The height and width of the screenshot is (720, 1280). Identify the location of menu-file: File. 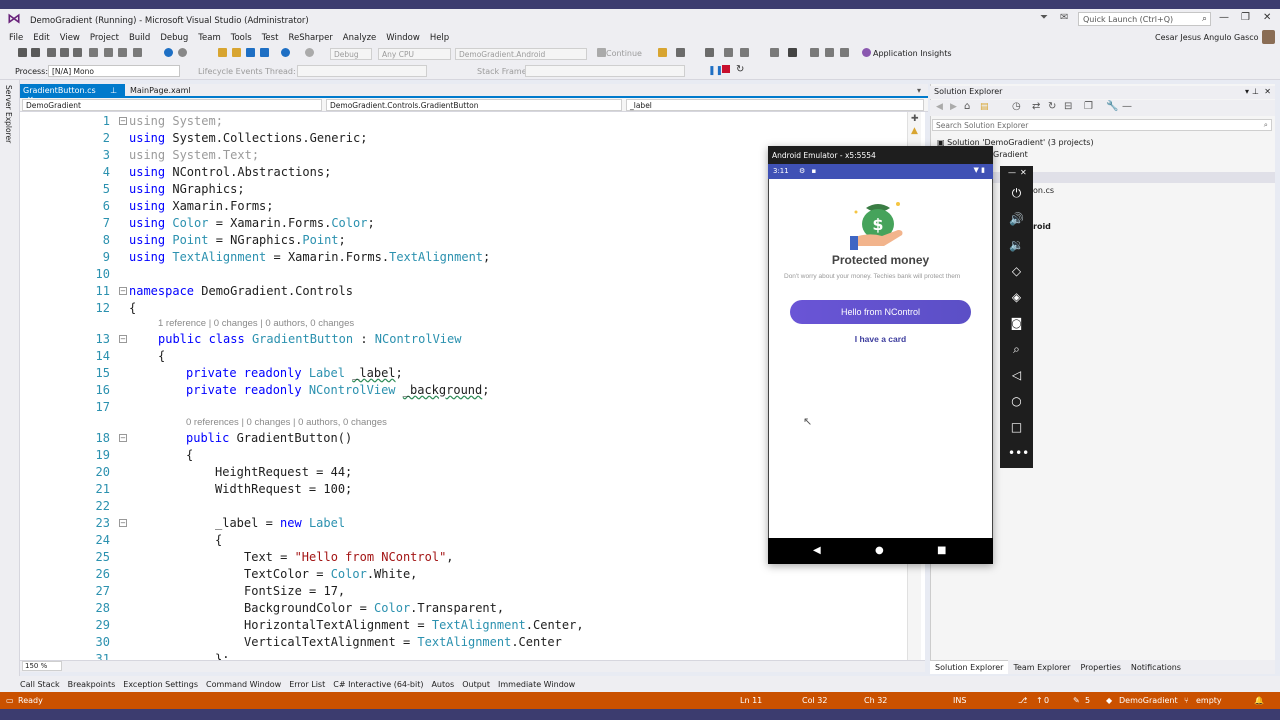
(16, 38).